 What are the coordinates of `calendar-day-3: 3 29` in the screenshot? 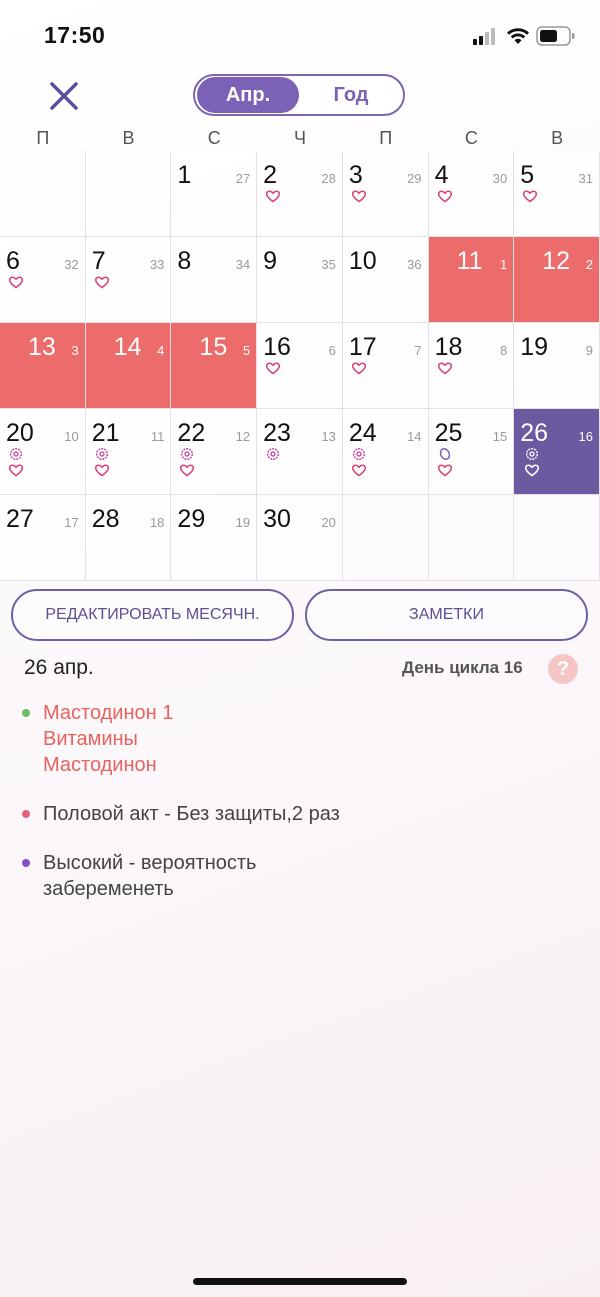 It's located at (385, 194).